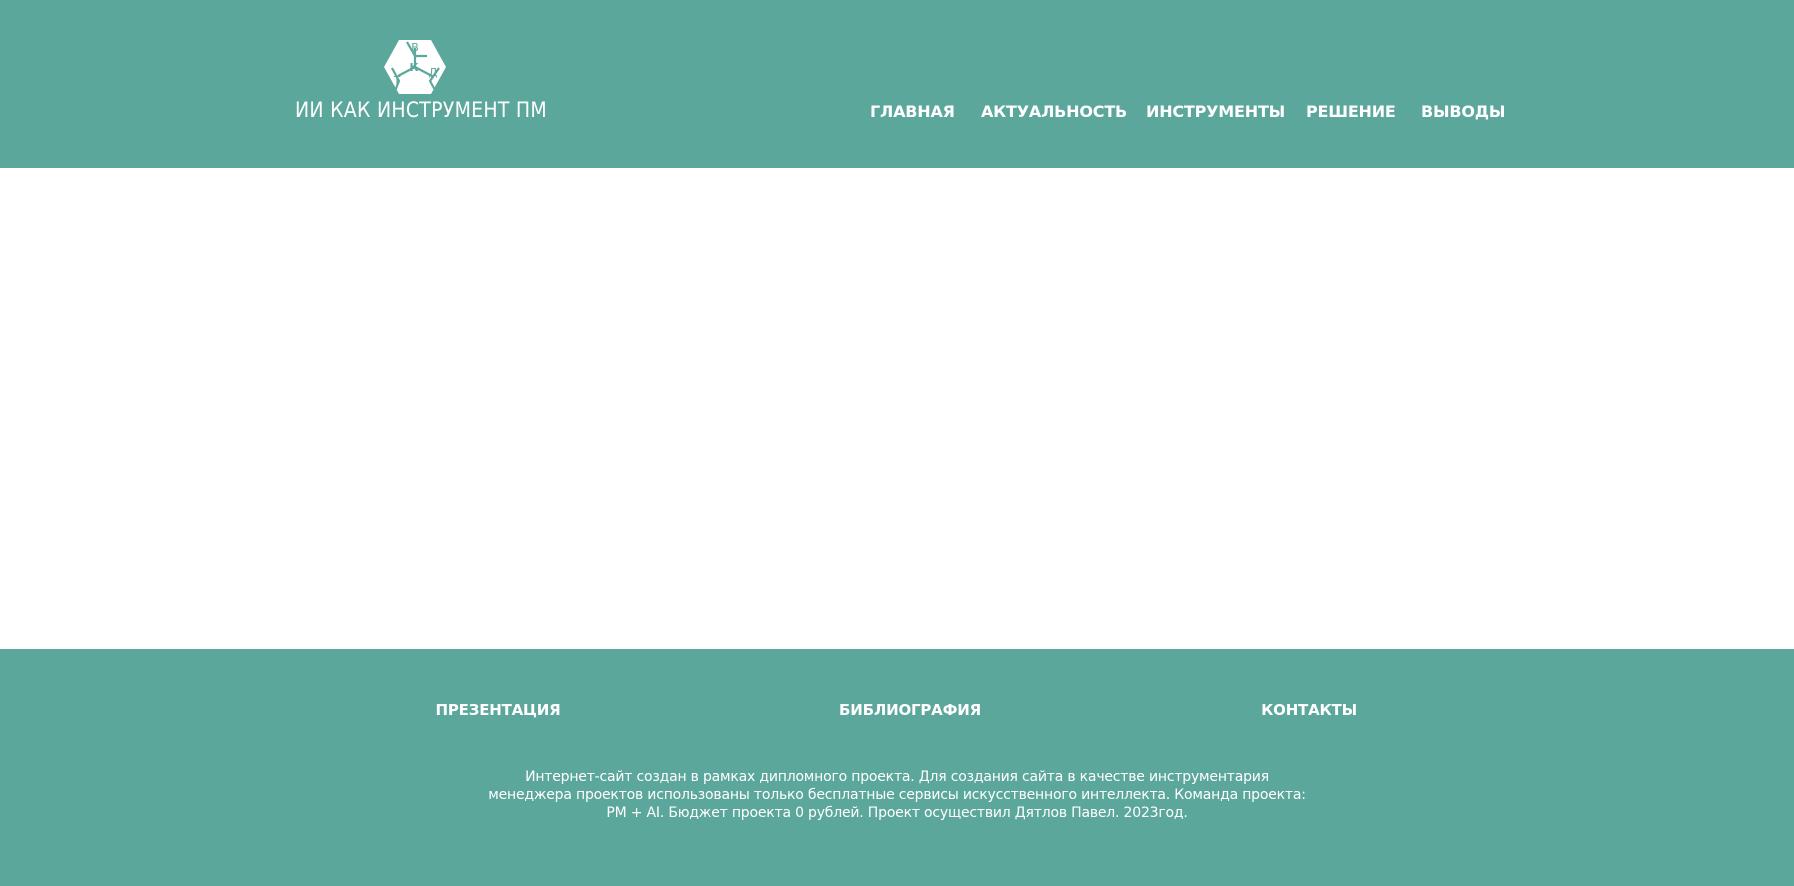 The height and width of the screenshot is (886, 1794). I want to click on logo-letter-v: В, so click(415, 47).